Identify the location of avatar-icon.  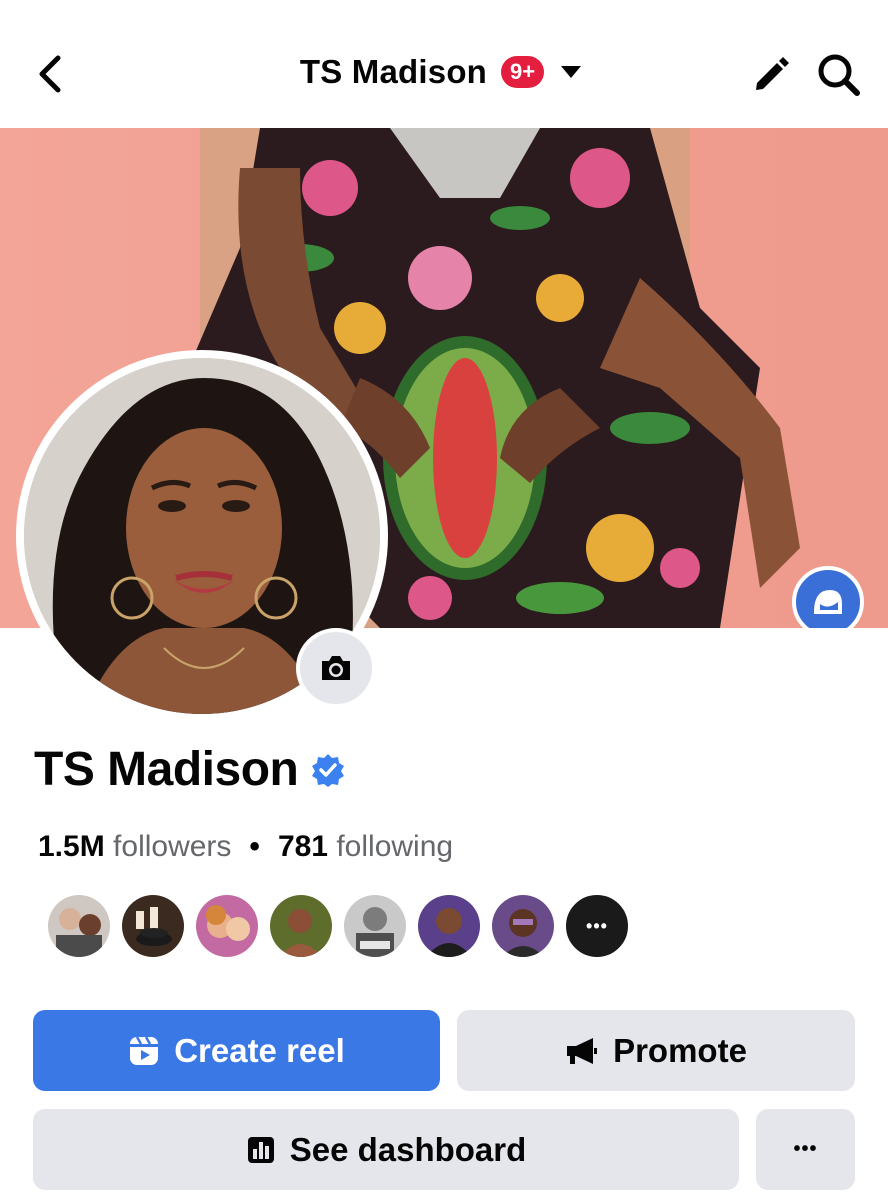
(828, 602).